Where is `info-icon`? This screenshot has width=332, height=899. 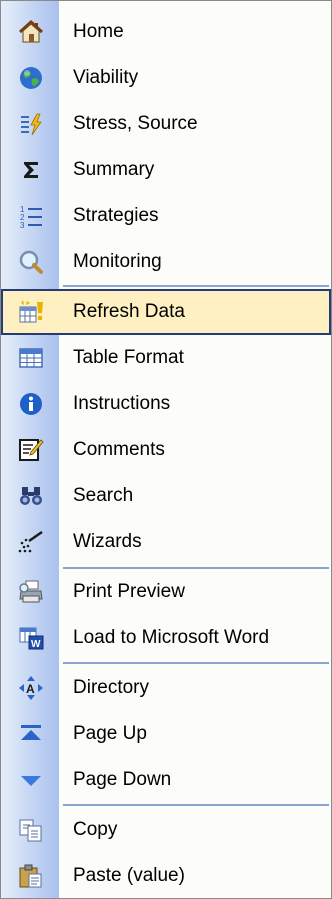 info-icon is located at coordinates (31, 404).